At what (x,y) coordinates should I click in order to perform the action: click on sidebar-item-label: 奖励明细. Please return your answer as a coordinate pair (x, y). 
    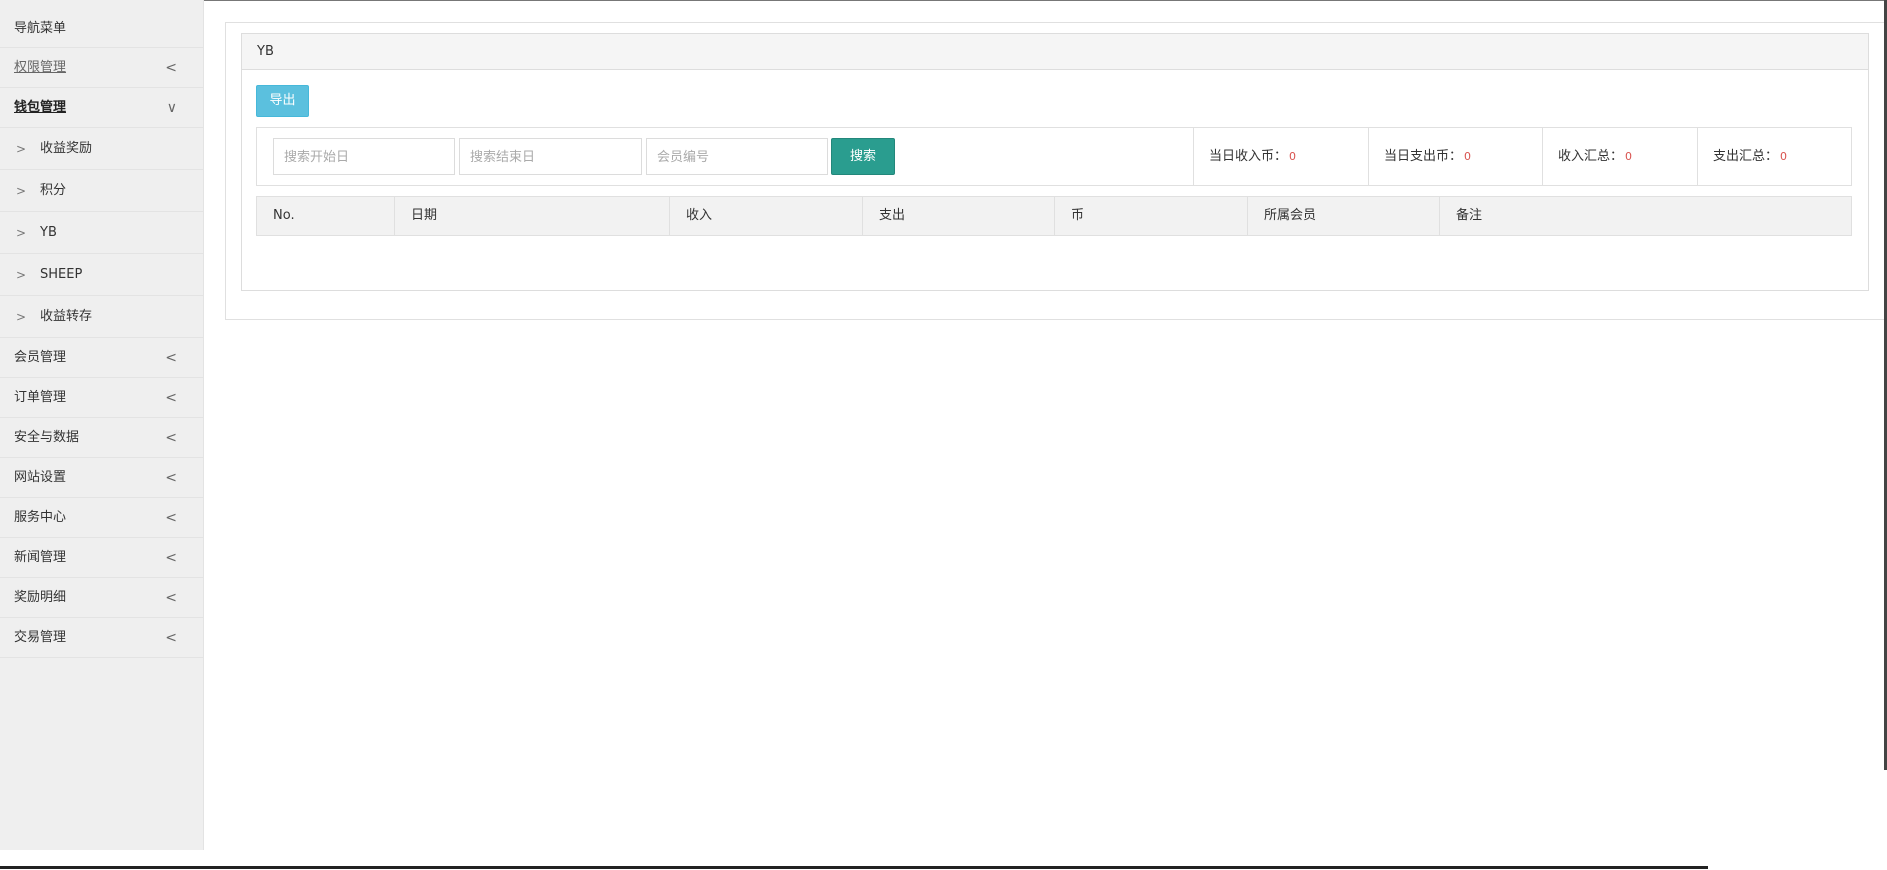
    Looking at the image, I should click on (40, 597).